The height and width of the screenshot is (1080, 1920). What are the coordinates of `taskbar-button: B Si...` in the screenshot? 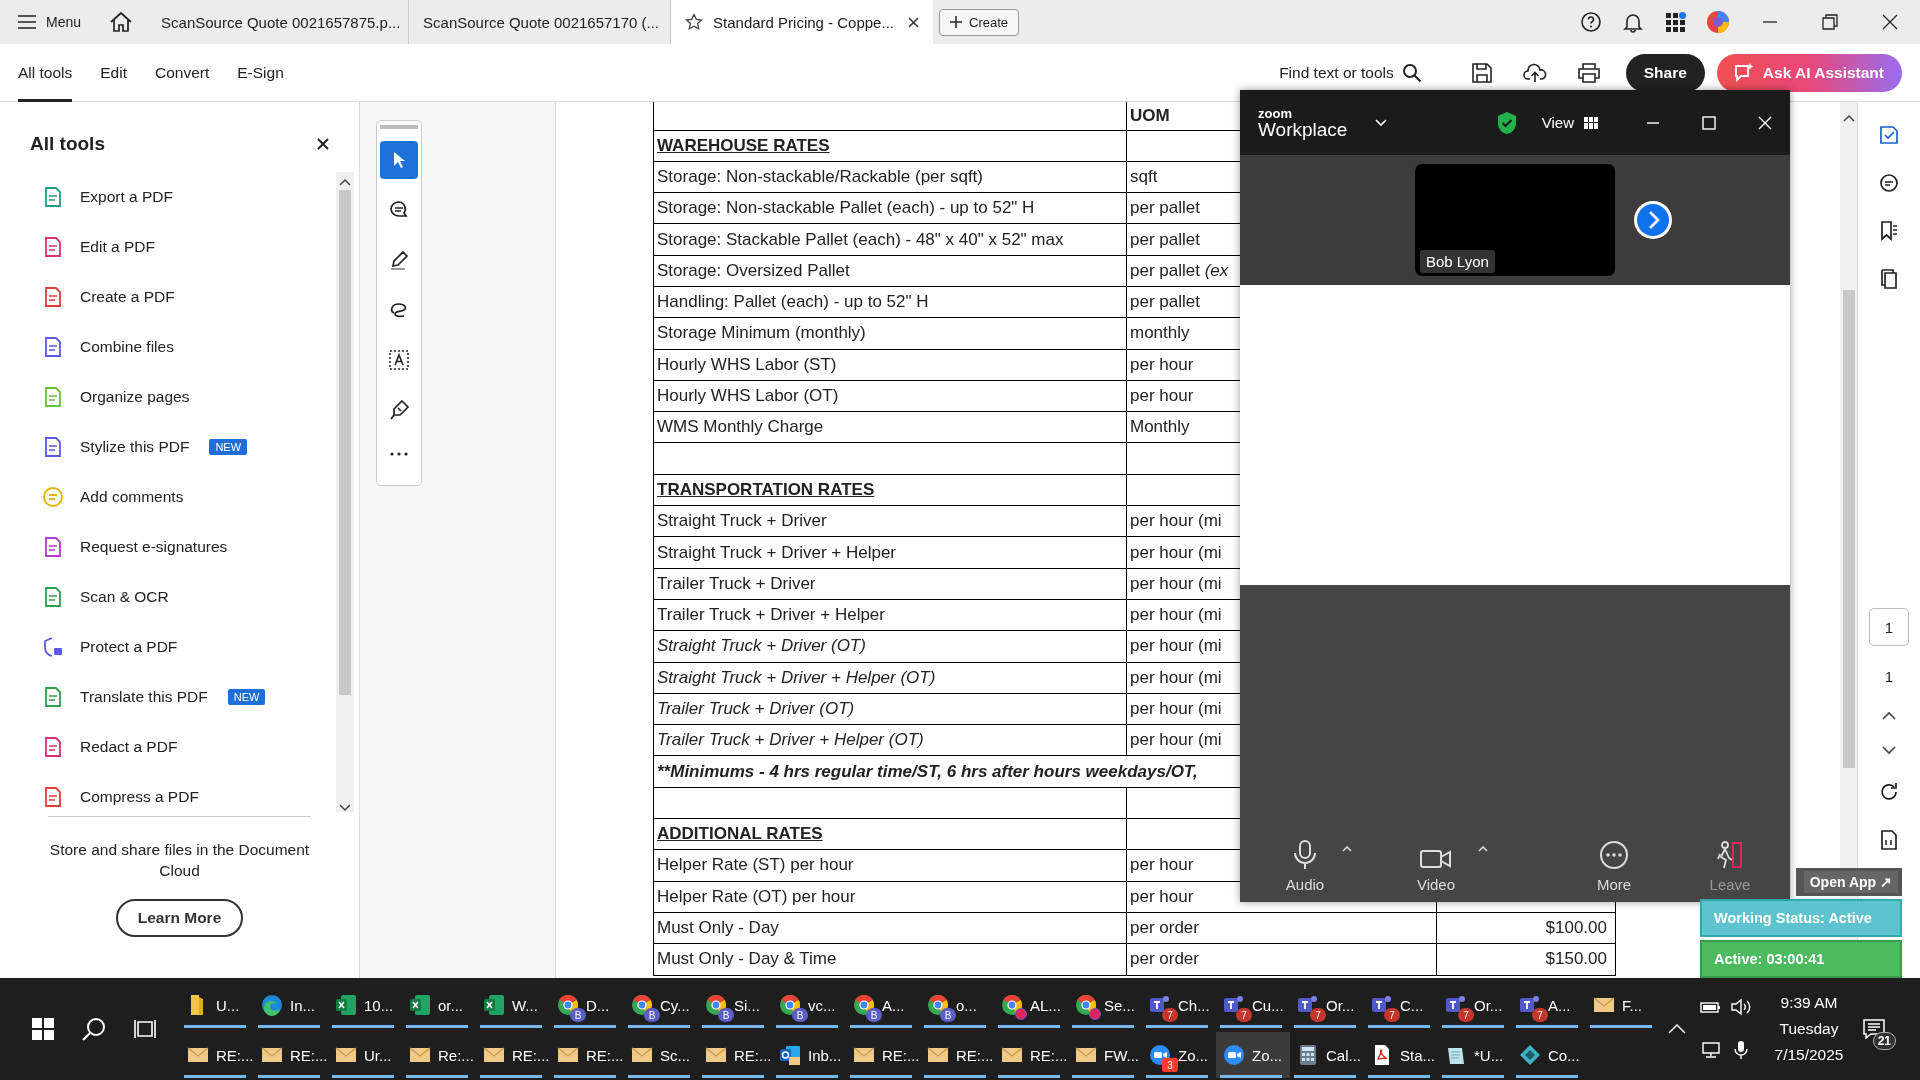 It's located at (735, 1005).